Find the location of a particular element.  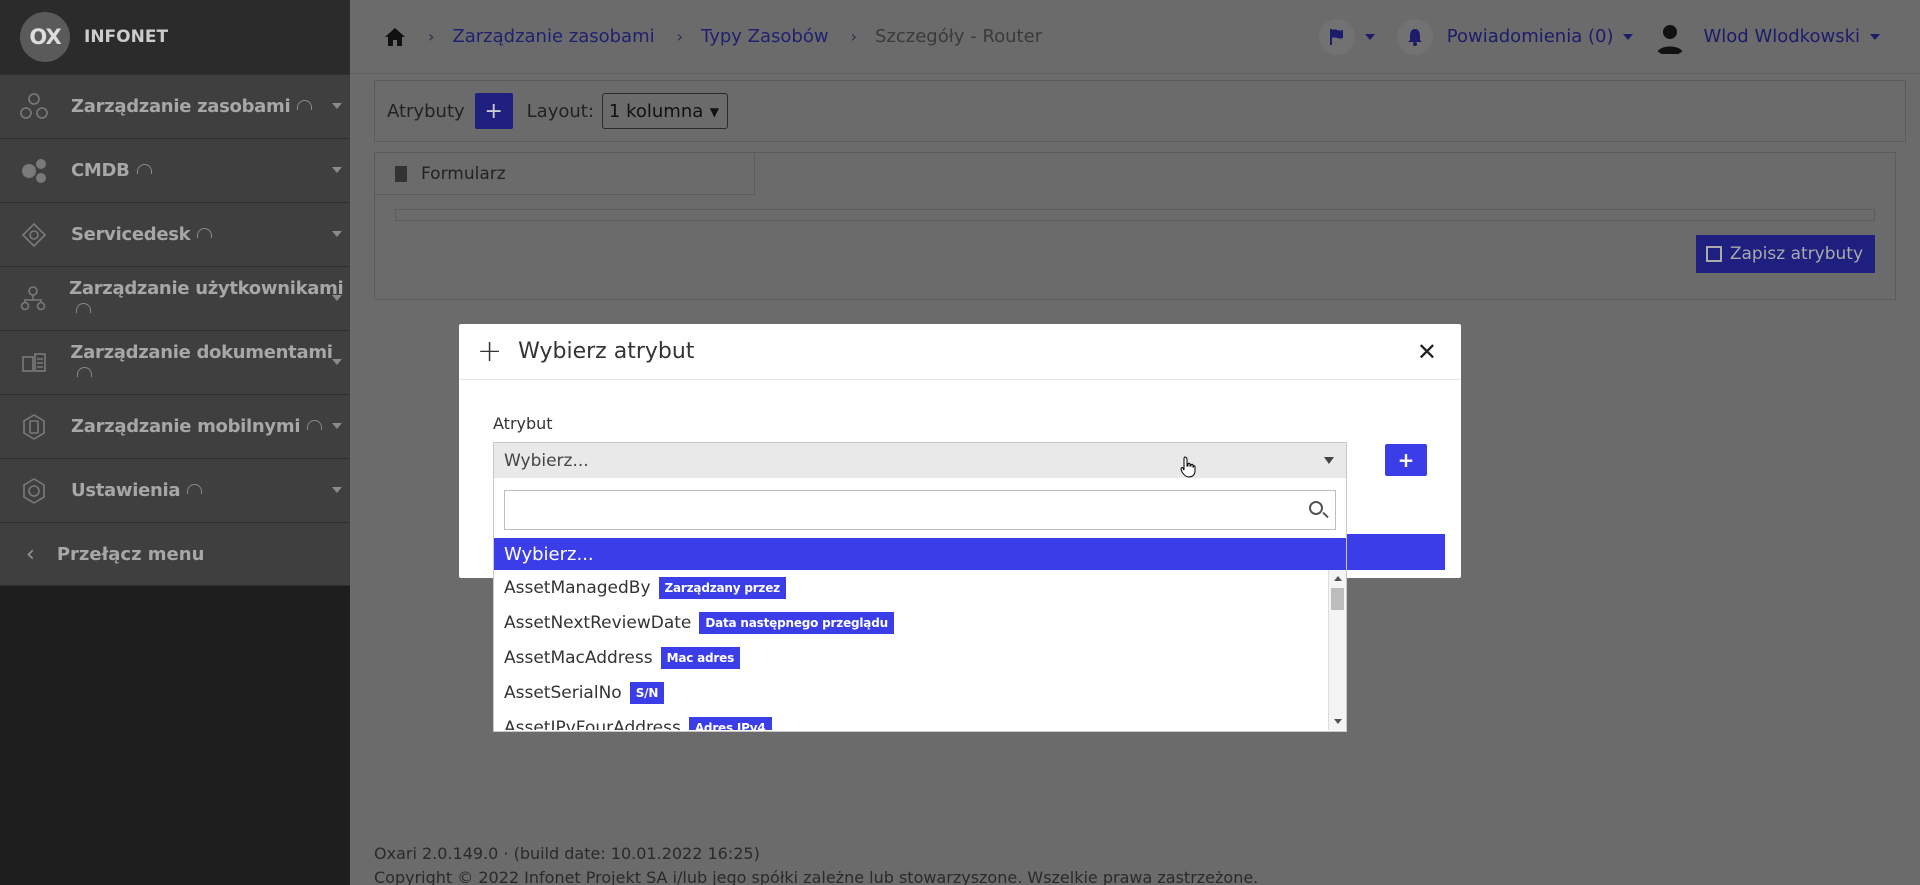

notifications-link: Powiadomienia (0) is located at coordinates (1530, 36).